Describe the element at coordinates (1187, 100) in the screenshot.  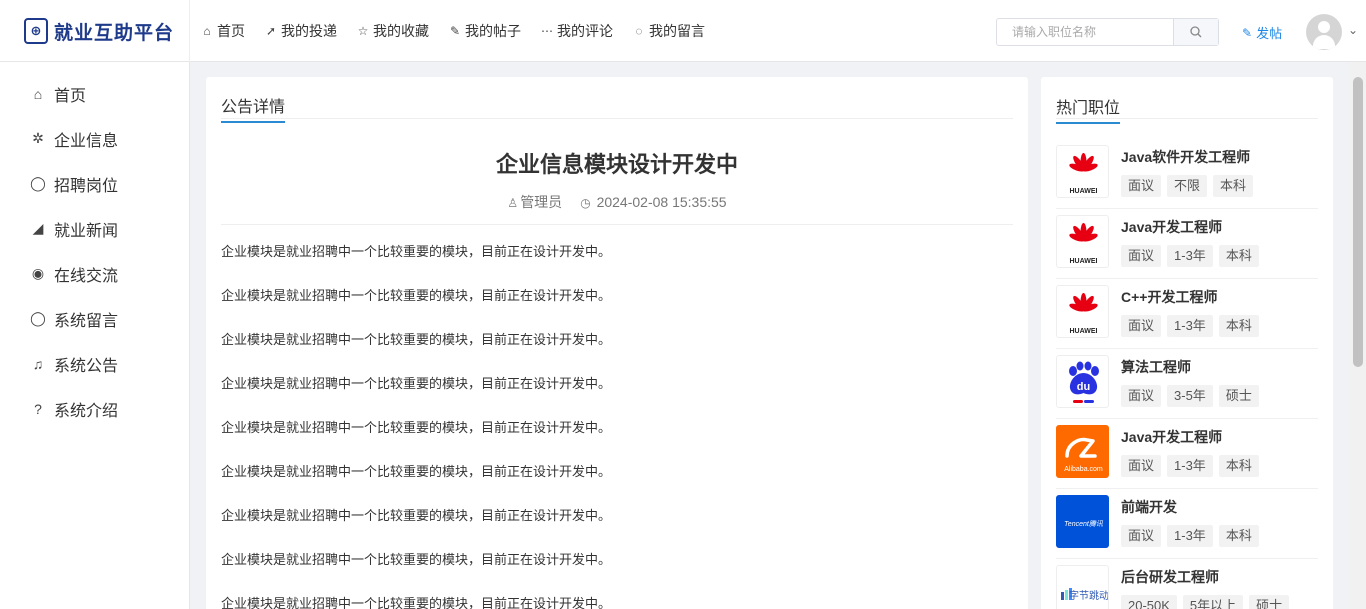
I see `hot-jobs-header: 热门职位` at that location.